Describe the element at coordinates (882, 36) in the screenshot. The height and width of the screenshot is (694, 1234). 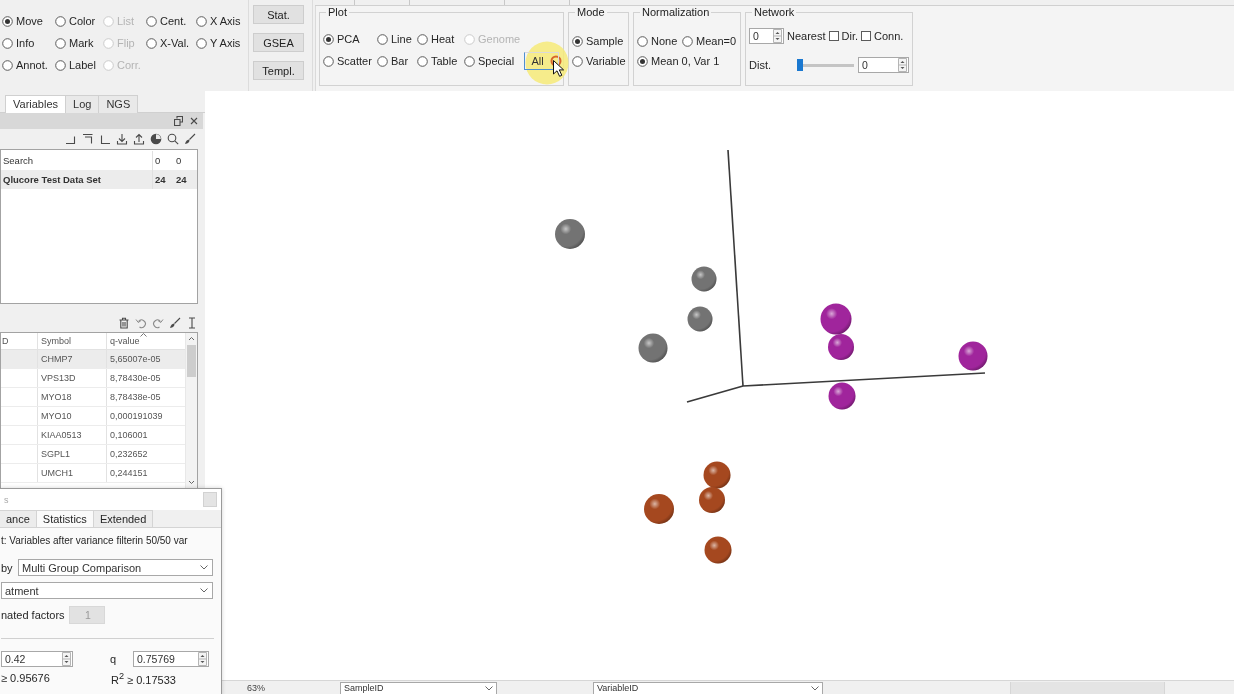
I see `checkbox: Conn.` at that location.